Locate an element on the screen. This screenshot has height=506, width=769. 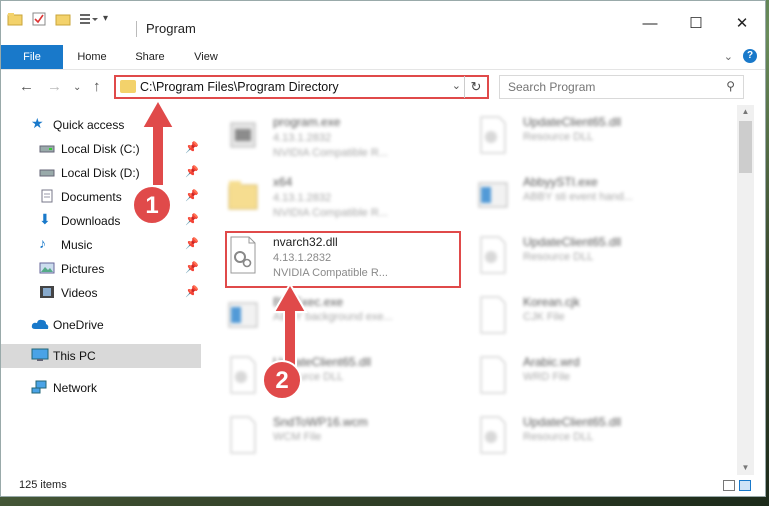
tab-share: Share is located at coordinates (150, 57).